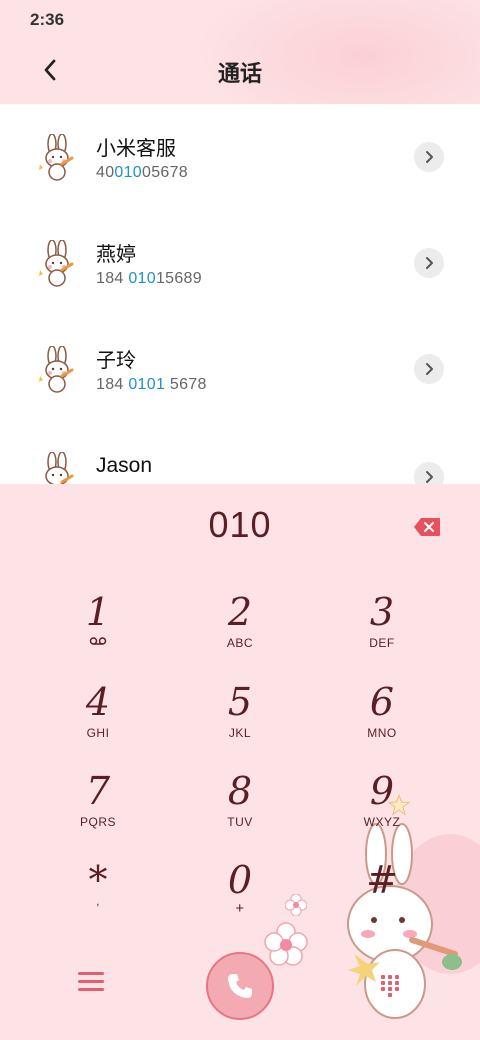 Image resolution: width=480 pixels, height=1040 pixels. Describe the element at coordinates (240, 880) in the screenshot. I see `key-digit: 0` at that location.